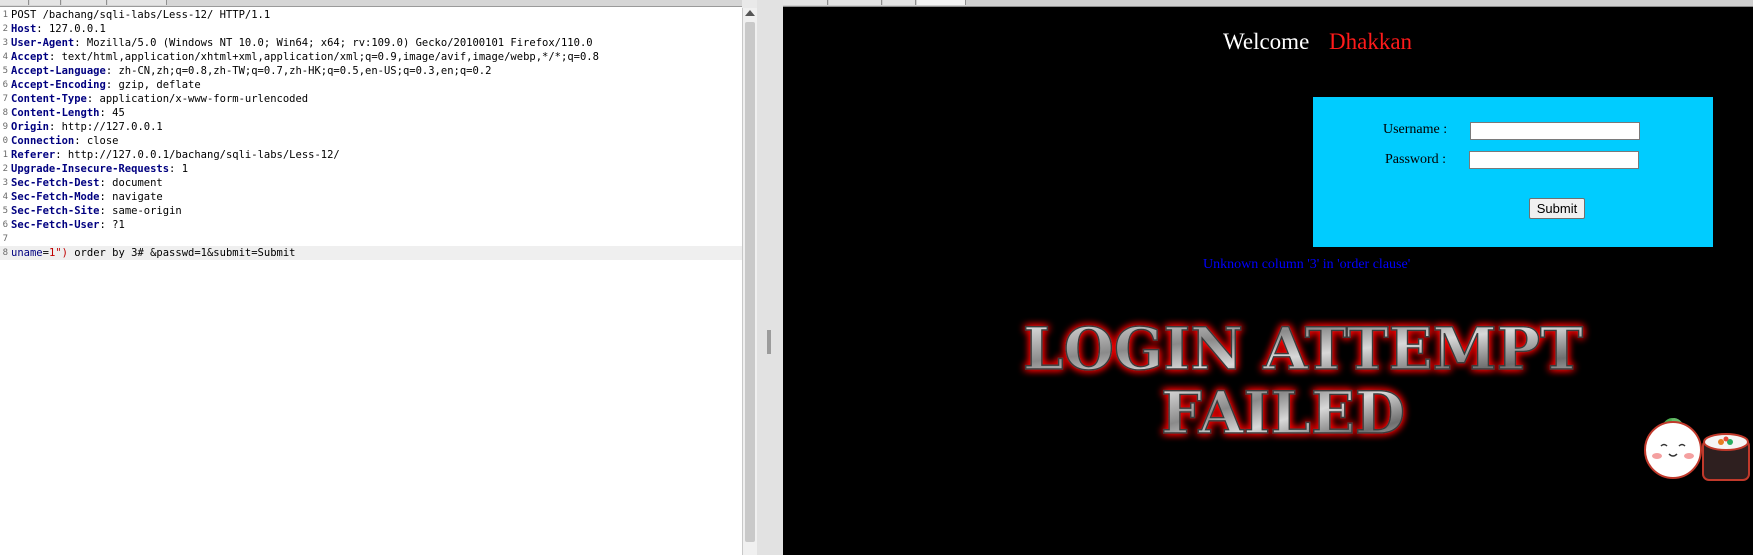  What do you see at coordinates (181, 253) in the screenshot?
I see `body-rest: order by 3# &passwd=1&submit=Submit` at bounding box center [181, 253].